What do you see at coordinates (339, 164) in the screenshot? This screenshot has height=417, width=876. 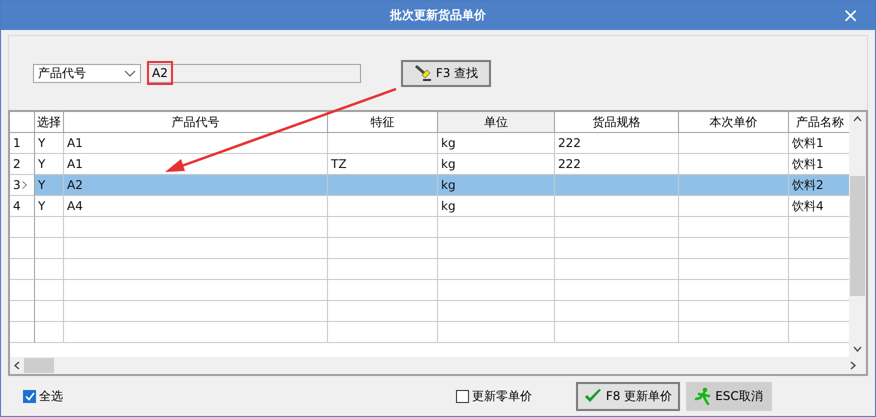 I see `table-cell: TZ` at bounding box center [339, 164].